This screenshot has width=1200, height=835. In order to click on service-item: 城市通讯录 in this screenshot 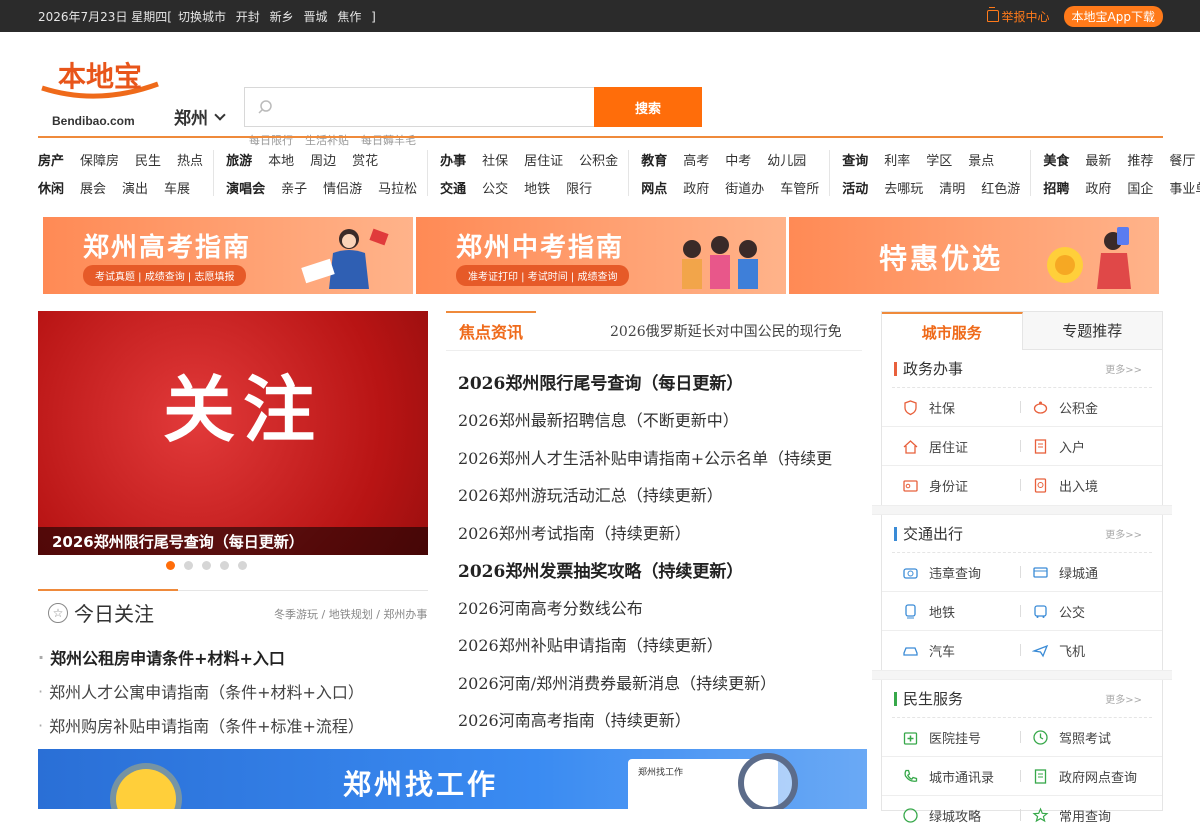, I will do `click(957, 776)`.